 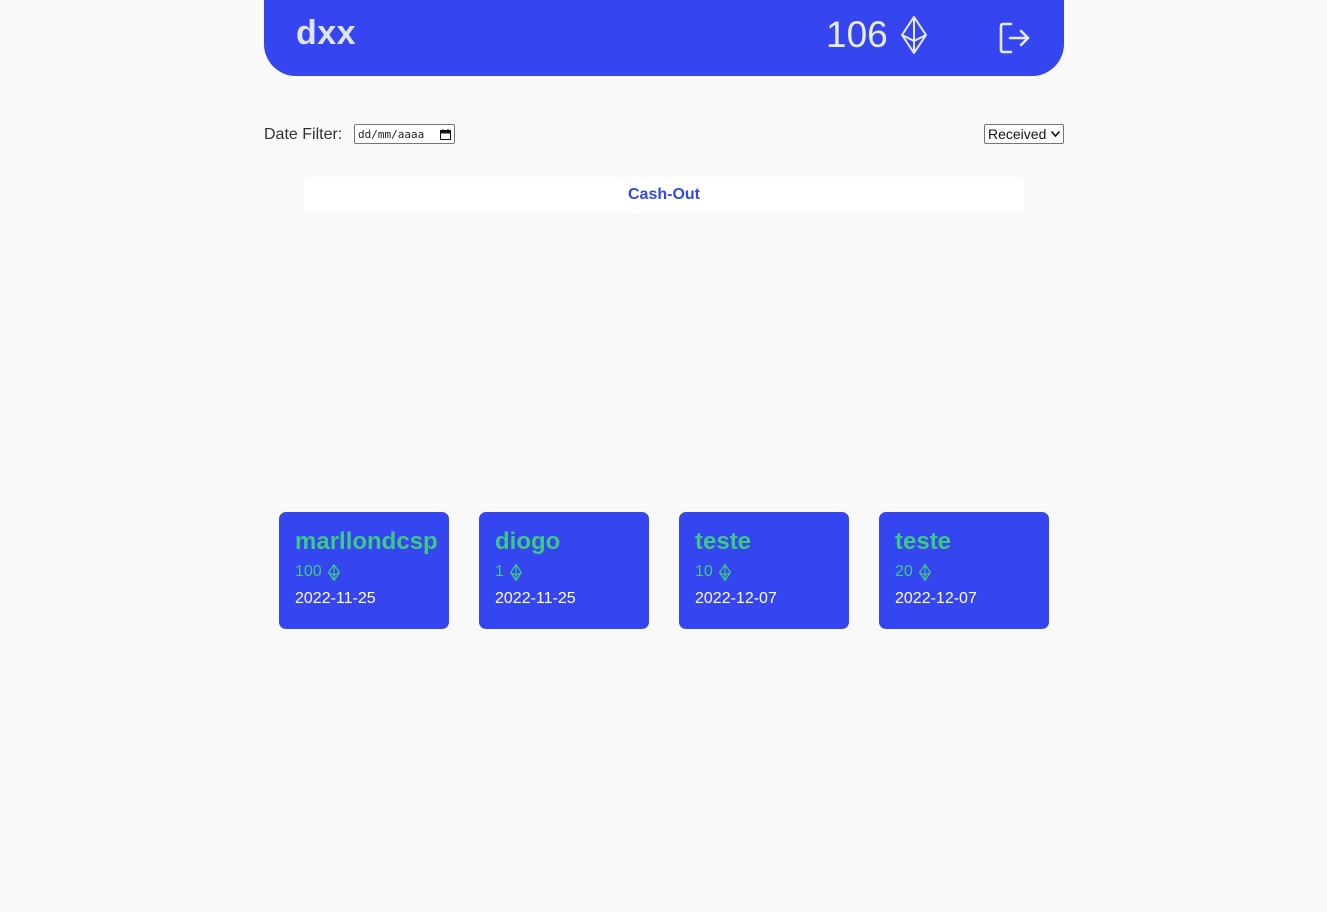 What do you see at coordinates (391, 134) in the screenshot?
I see `date-placeholder: dd/mm/aaaa` at bounding box center [391, 134].